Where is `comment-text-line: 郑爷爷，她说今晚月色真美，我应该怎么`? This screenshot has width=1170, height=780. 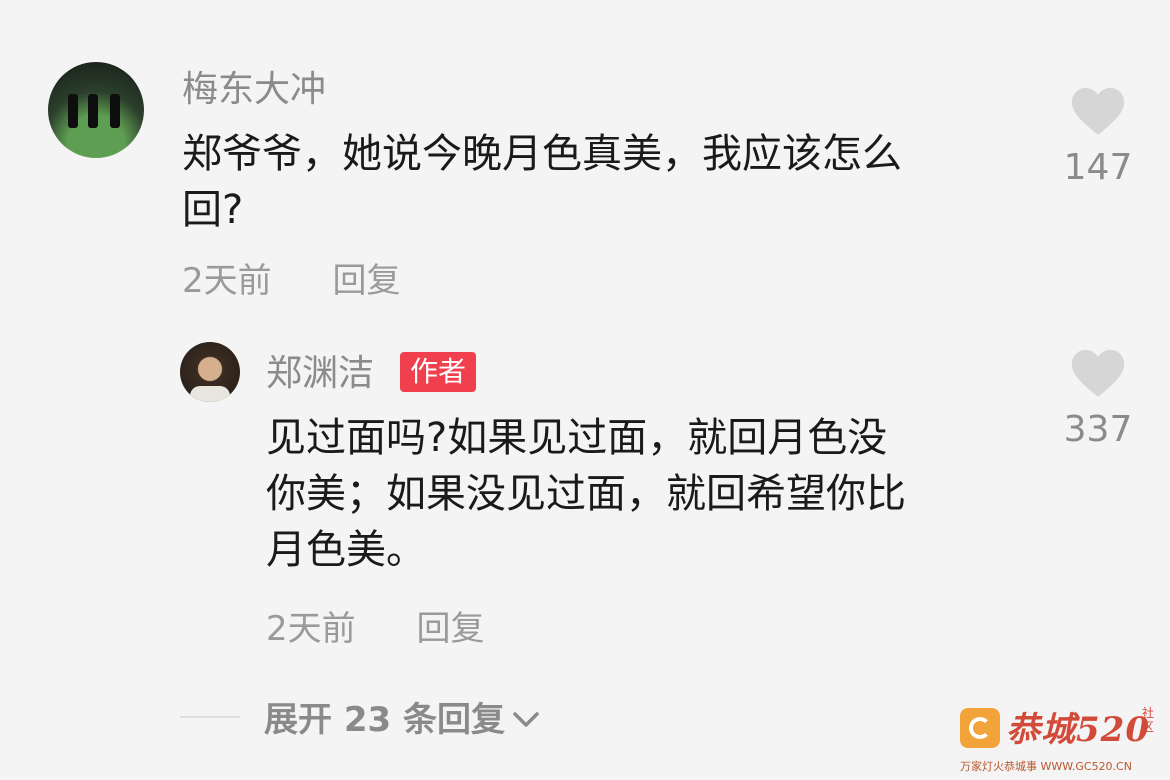 comment-text-line: 郑爷爷，她说今晚月色真美，我应该怎么 is located at coordinates (542, 154).